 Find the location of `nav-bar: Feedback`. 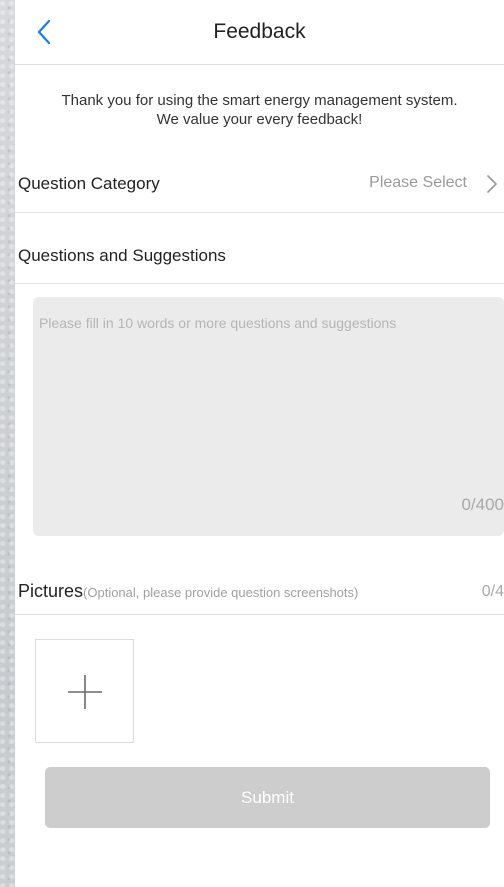

nav-bar: Feedback is located at coordinates (259, 32).